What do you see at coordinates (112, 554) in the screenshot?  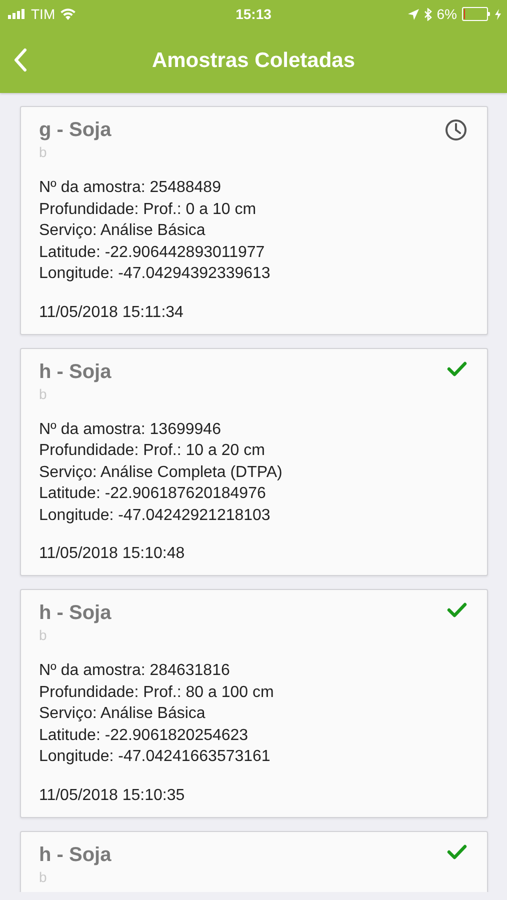 I see `sample-date: 11/05/2018 15:10:48` at bounding box center [112, 554].